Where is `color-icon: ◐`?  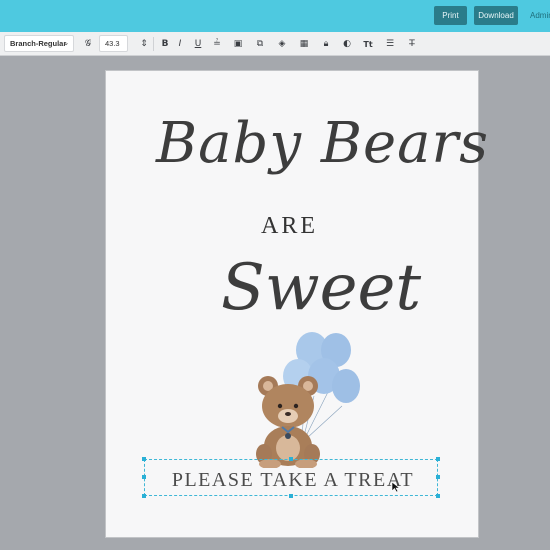 color-icon: ◐ is located at coordinates (347, 44).